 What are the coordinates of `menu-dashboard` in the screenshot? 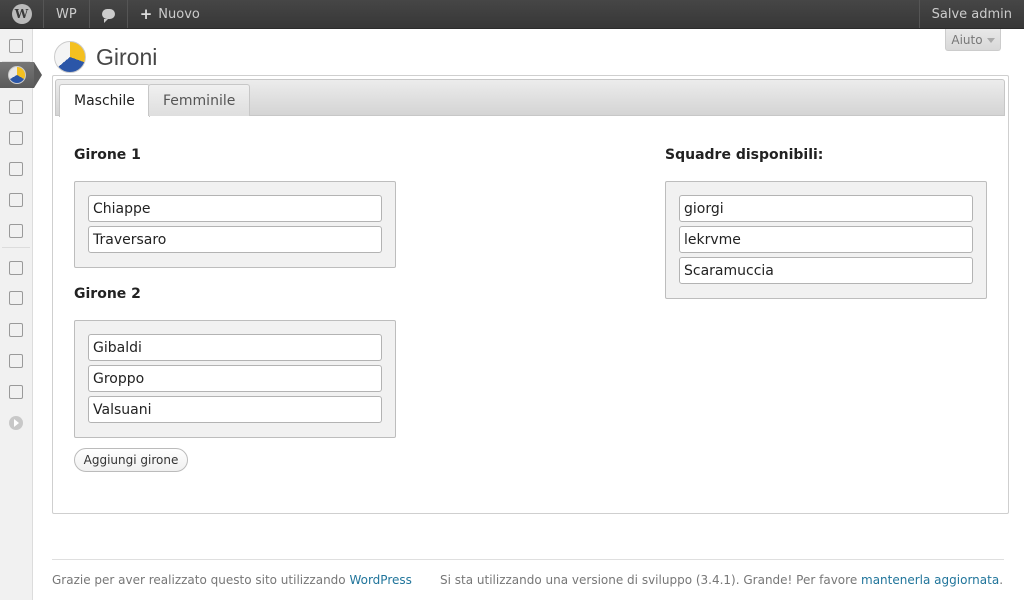 It's located at (16, 46).